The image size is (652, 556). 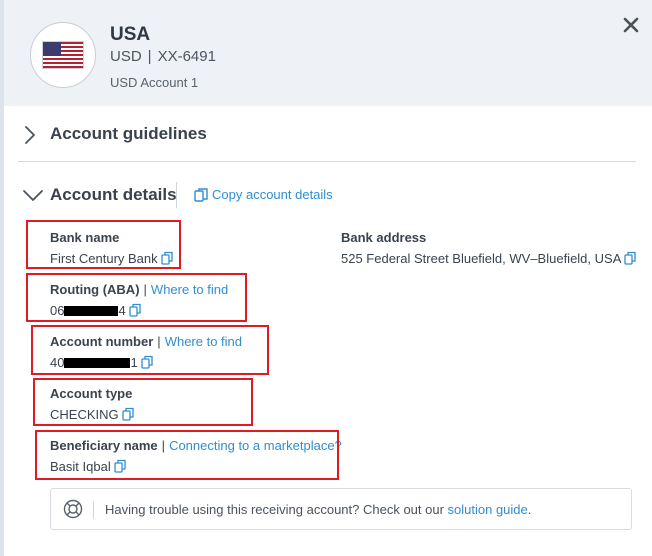 I want to click on copy-account-type-button, so click(x=127, y=415).